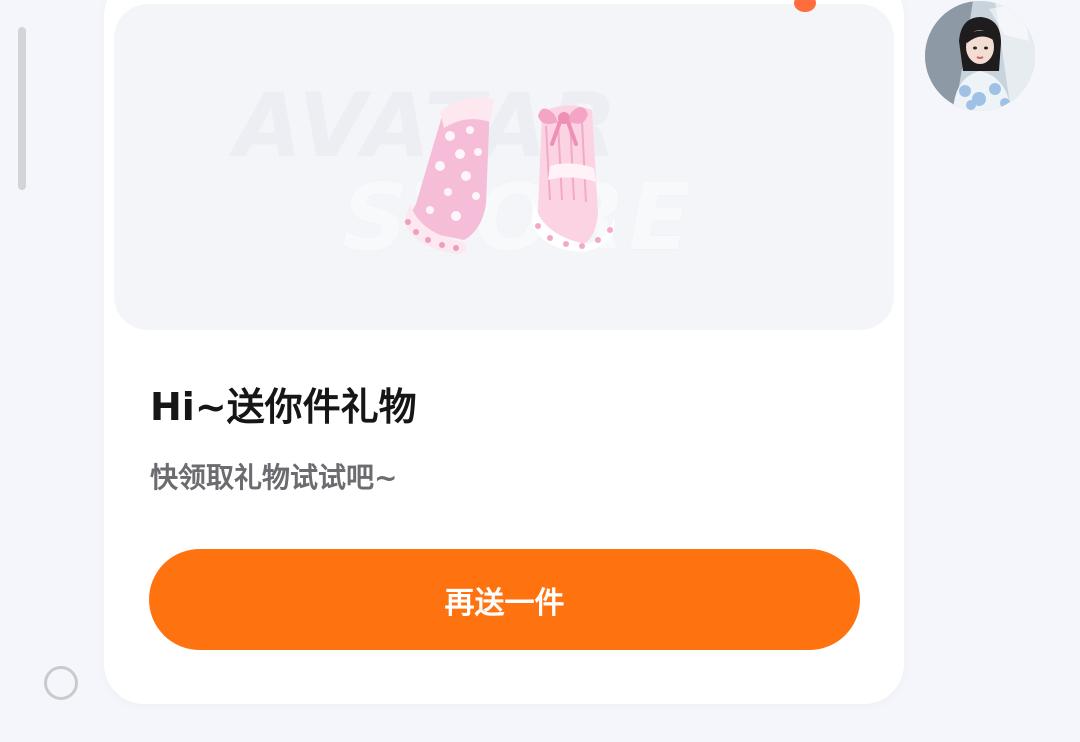  Describe the element at coordinates (573, 178) in the screenshot. I see `right-sock-icon` at that location.